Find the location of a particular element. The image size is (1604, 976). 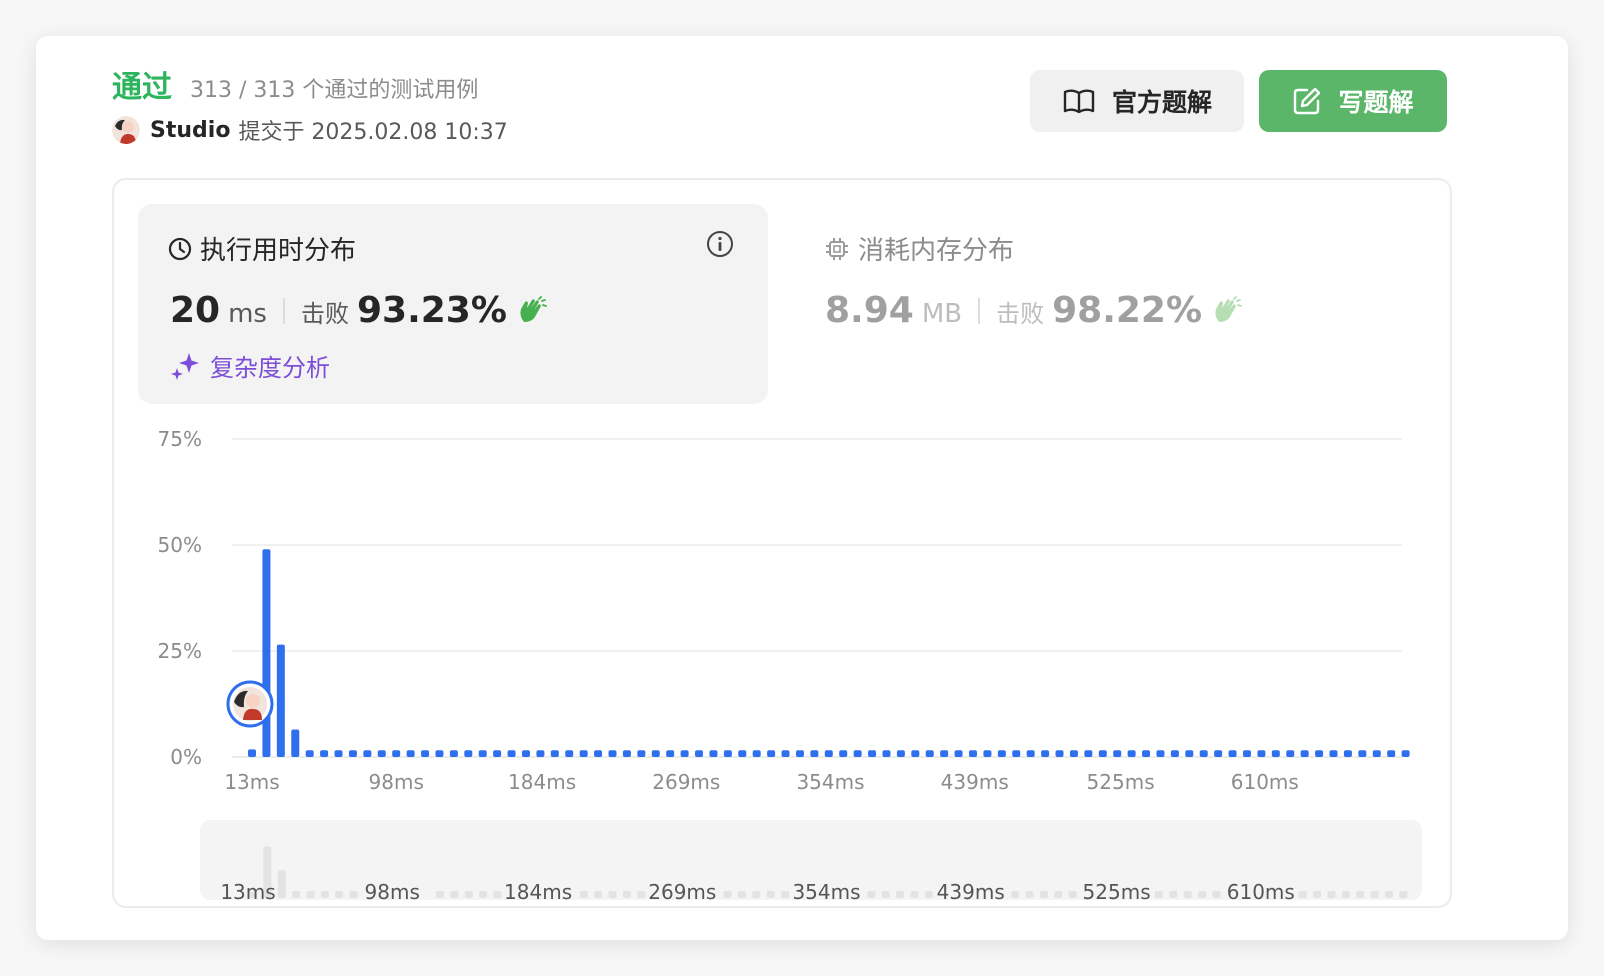

current-submission-marker is located at coordinates (250, 704).